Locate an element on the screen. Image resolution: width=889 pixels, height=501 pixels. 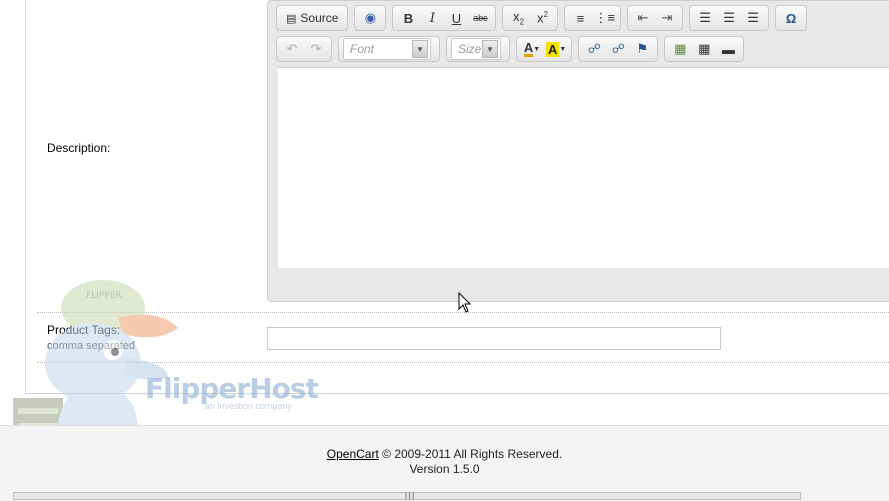
preview-group: ◉ is located at coordinates (370, 18).